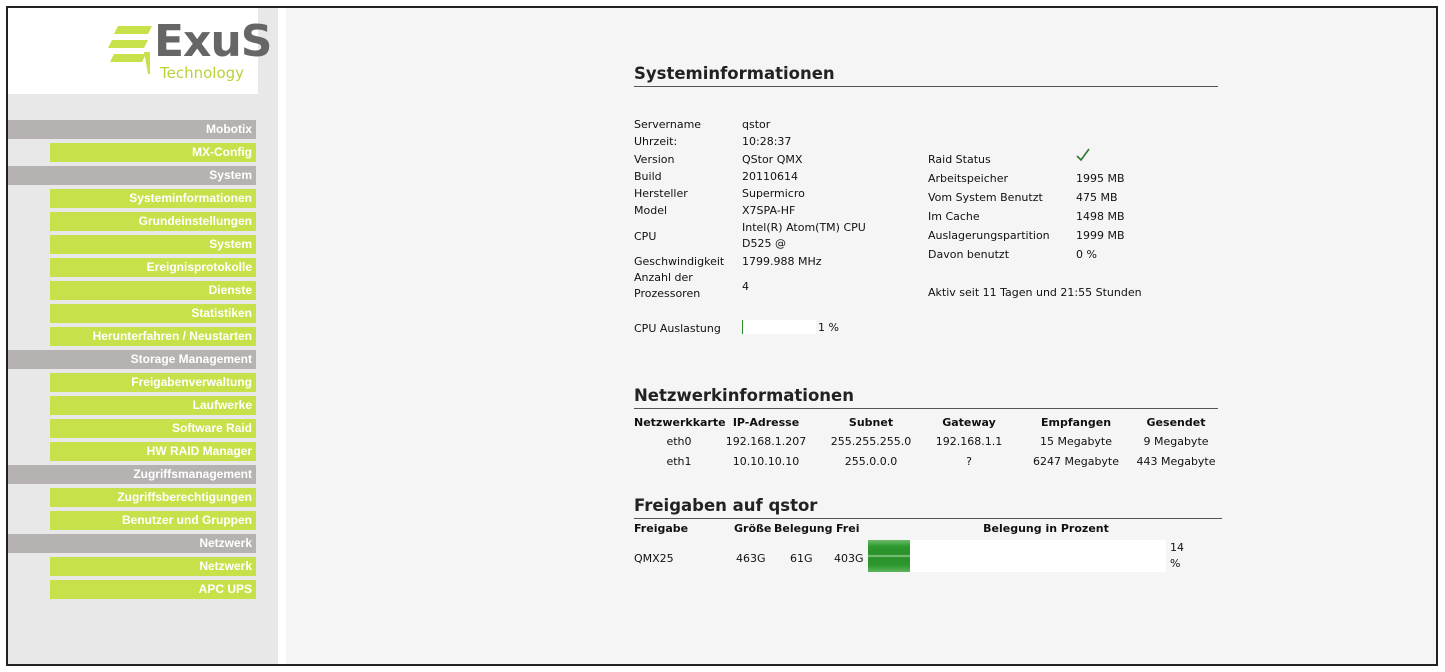  Describe the element at coordinates (153, 336) in the screenshot. I see `nav-item-herunterfahren: Herunterfahren / Neustarten` at that location.